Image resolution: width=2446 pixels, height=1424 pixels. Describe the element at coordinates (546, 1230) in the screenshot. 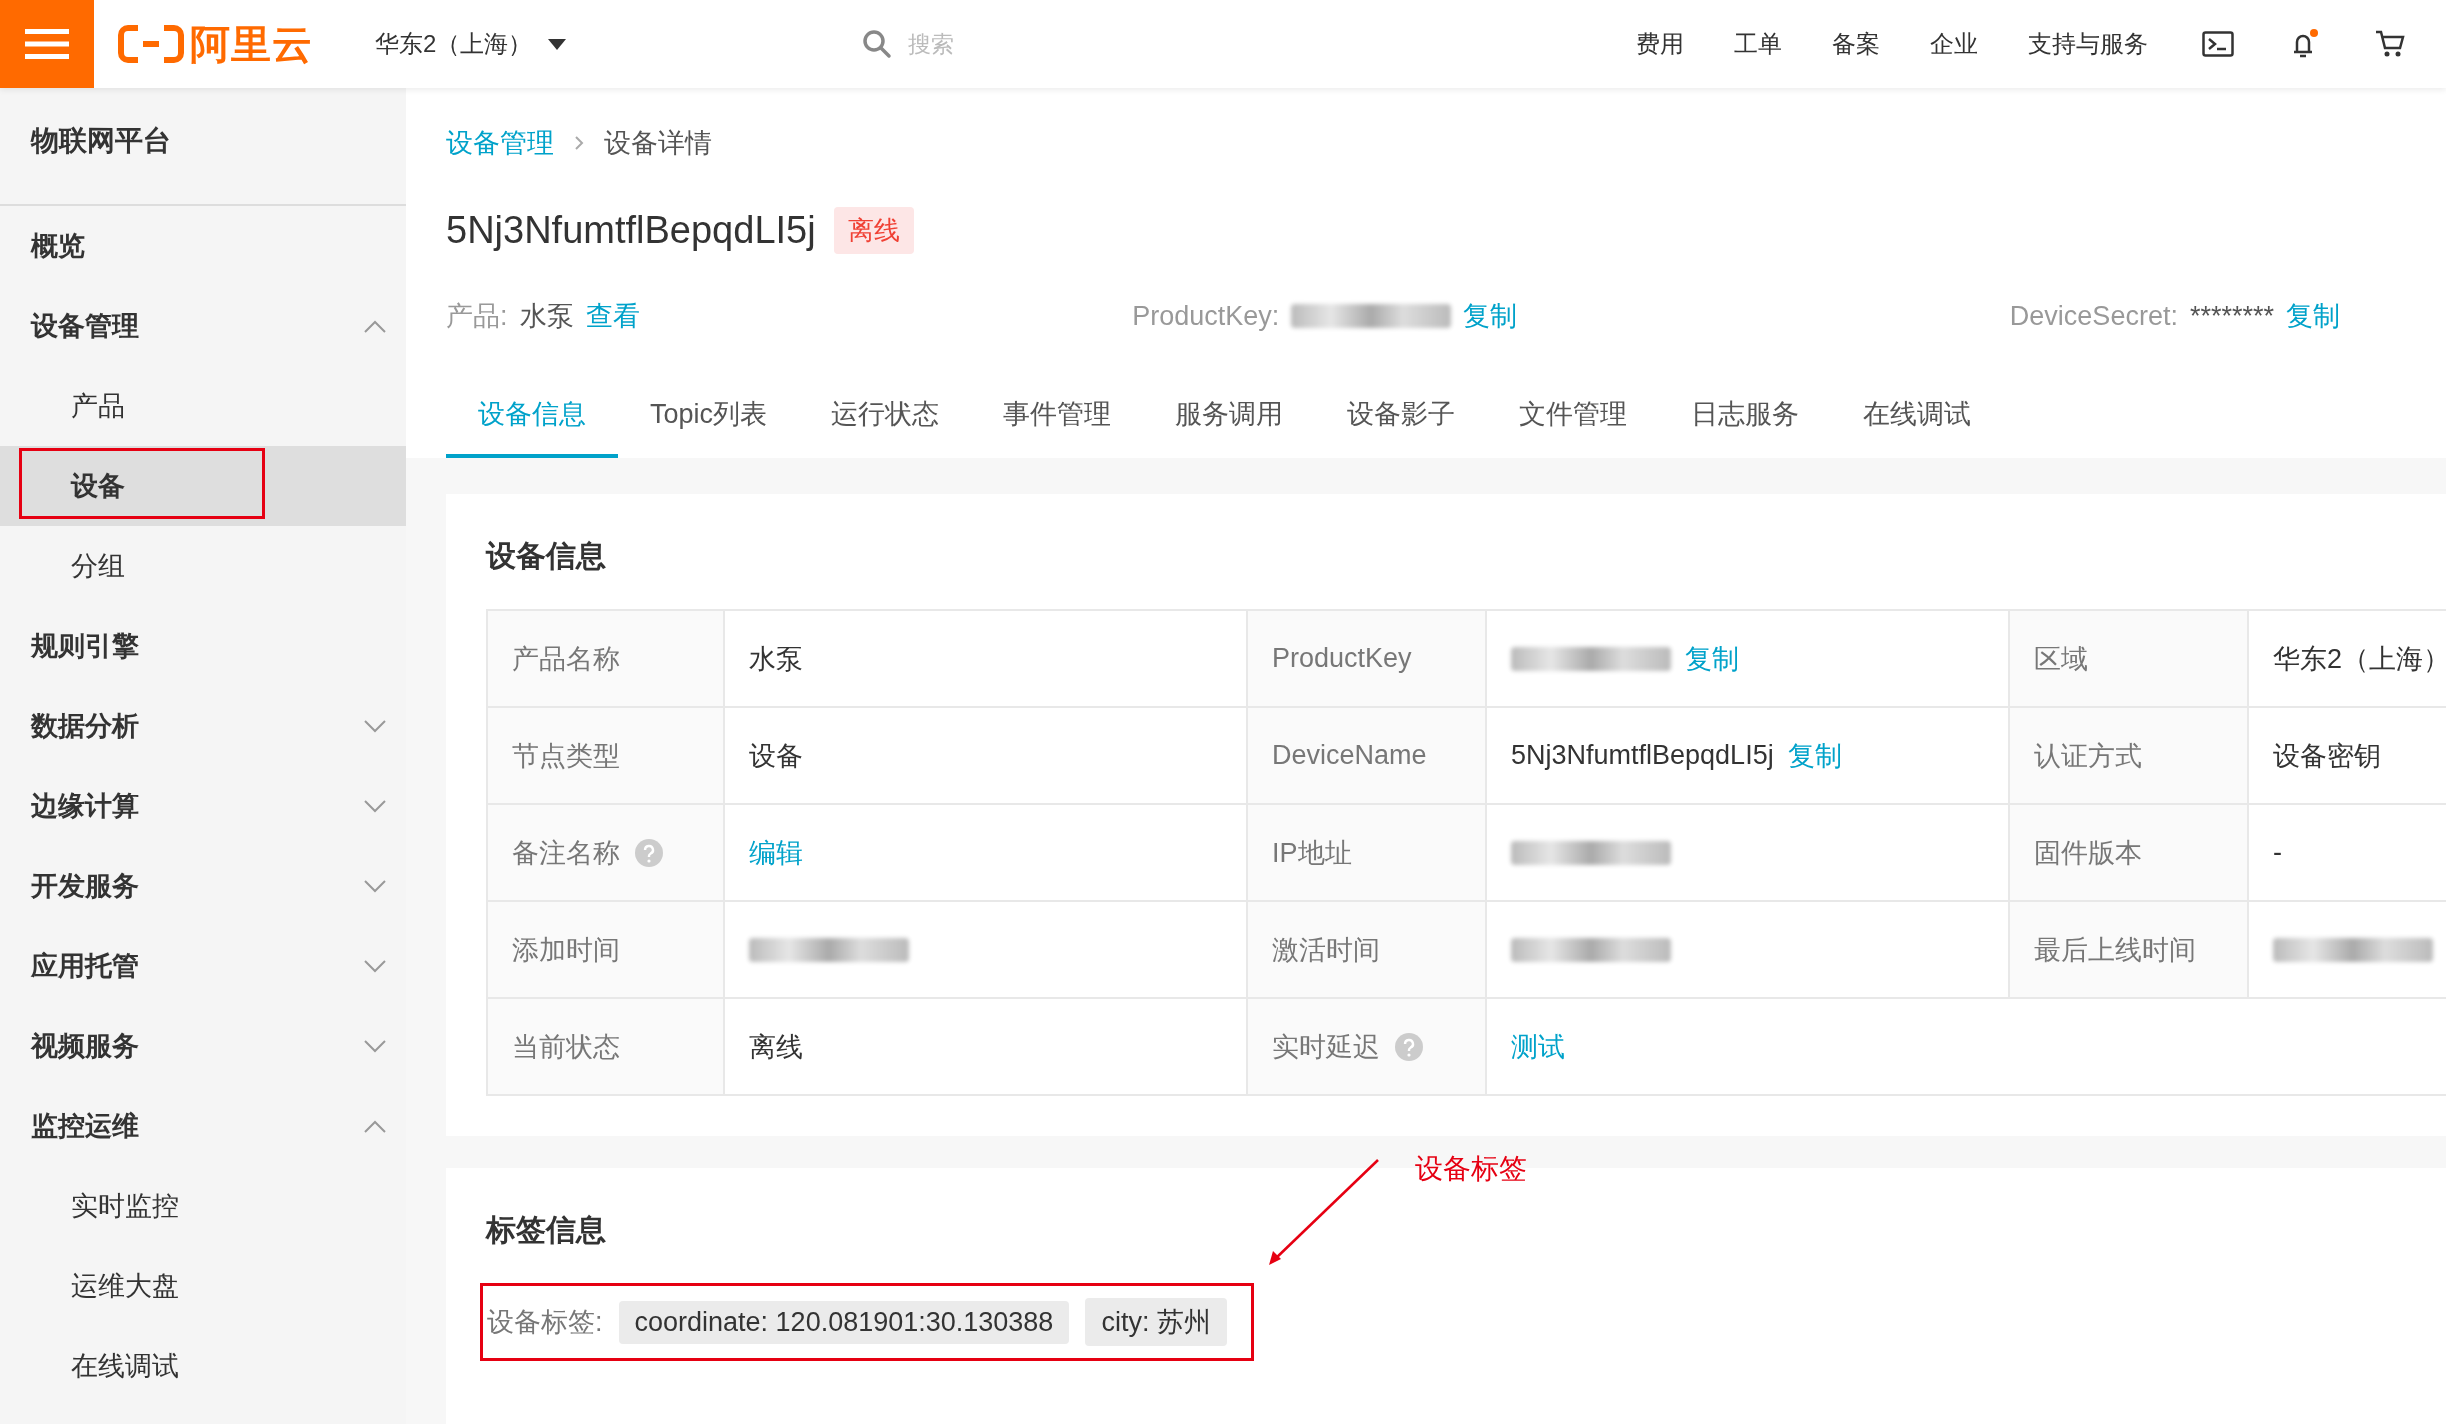

I see `card-title: 标签信息` at that location.